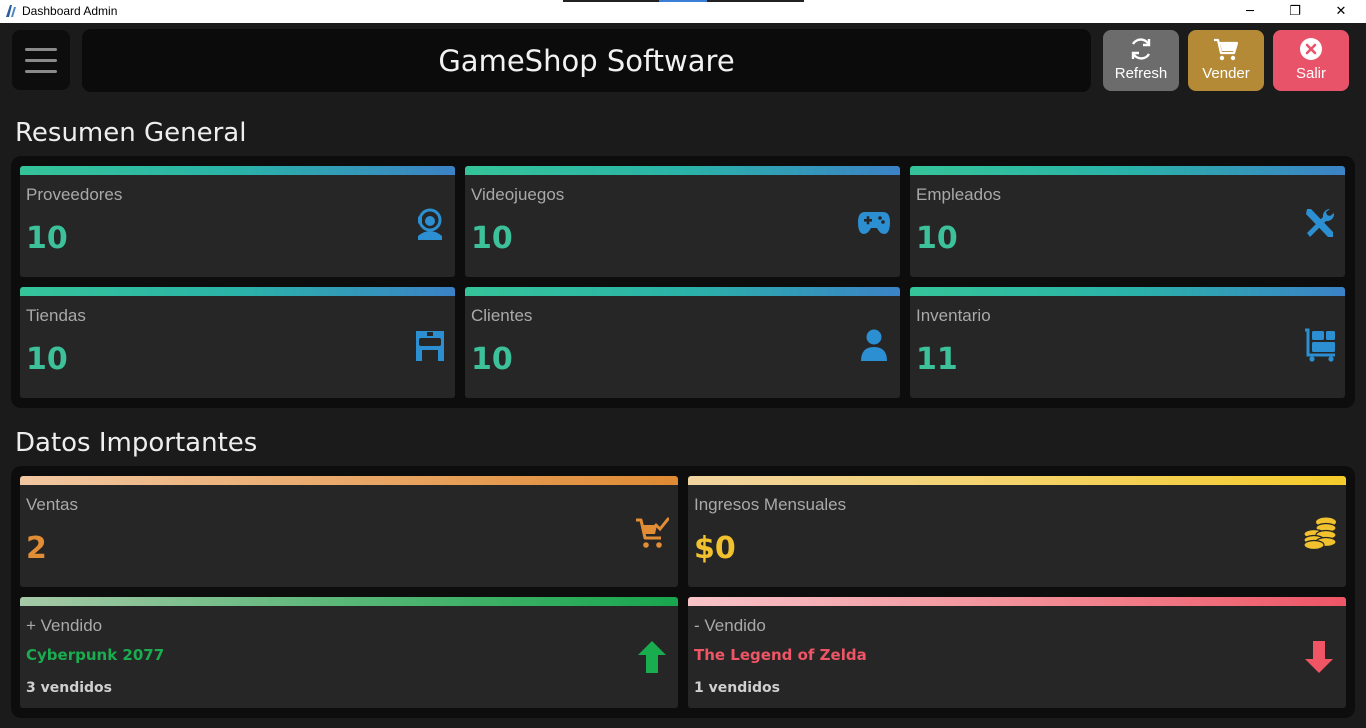  I want to click on card-clientes: Clientes 10, so click(682, 342).